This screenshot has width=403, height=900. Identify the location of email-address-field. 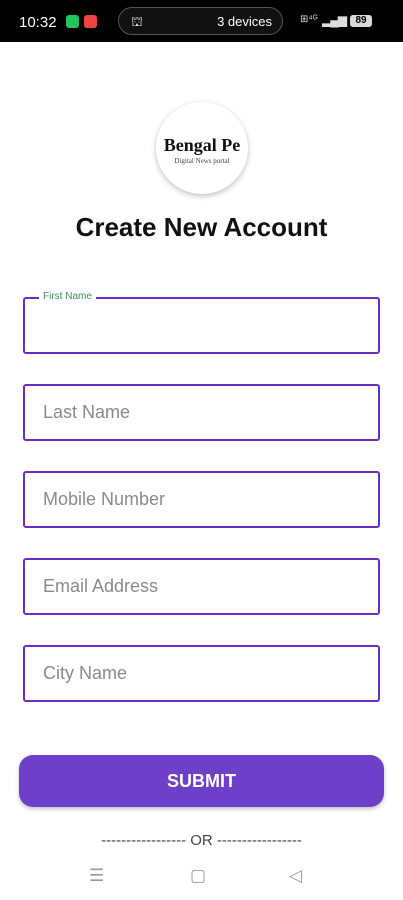
(201, 586).